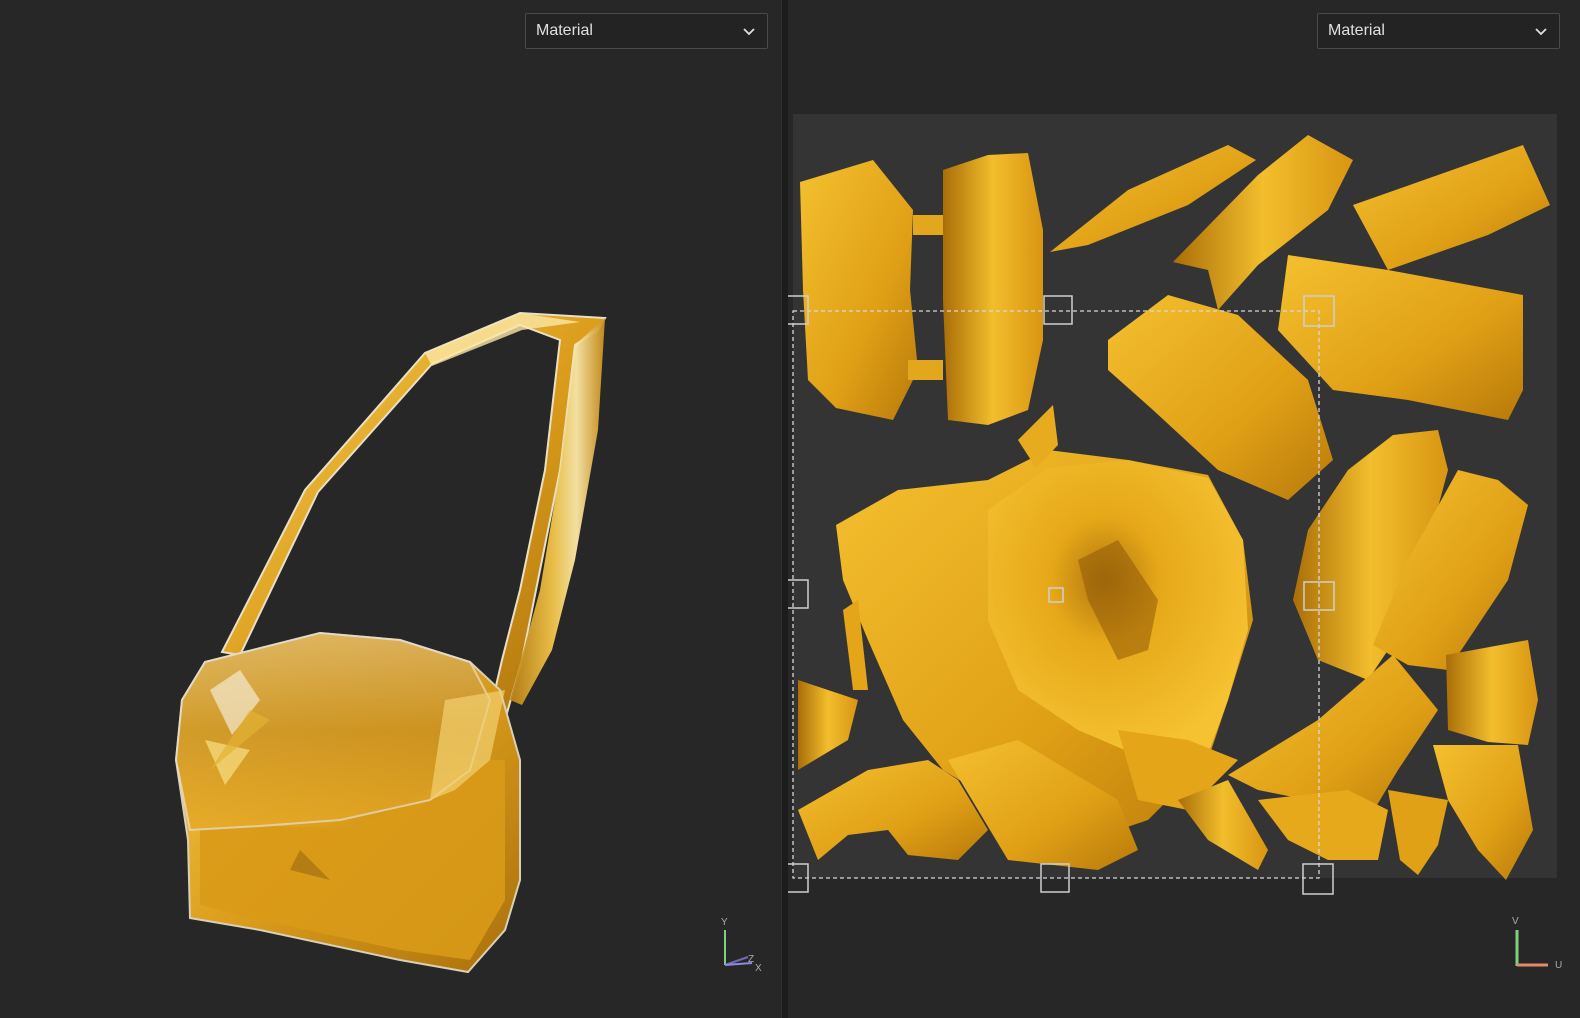 The width and height of the screenshot is (1580, 1018). Describe the element at coordinates (1515, 921) in the screenshot. I see `axis-label-v: V` at that location.